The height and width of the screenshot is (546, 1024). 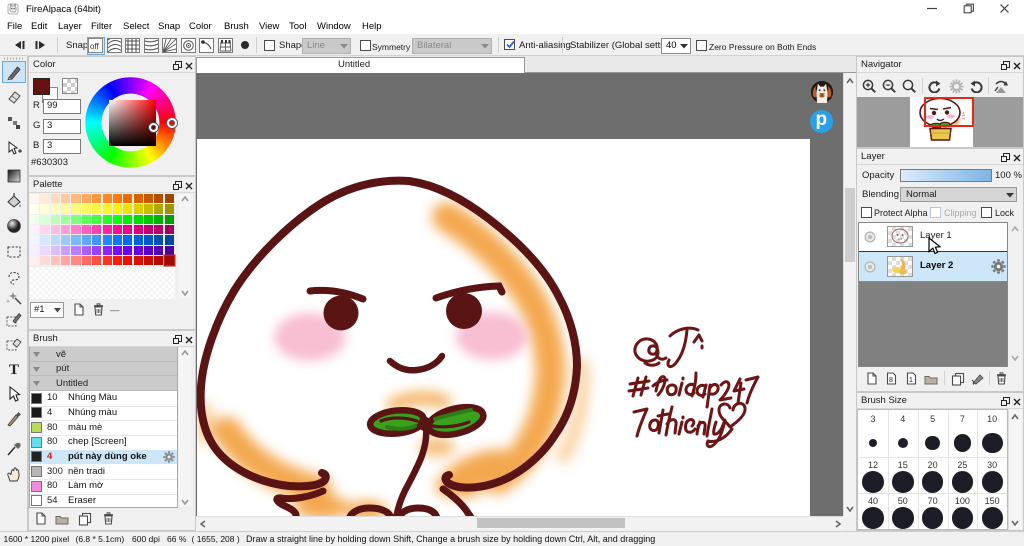 What do you see at coordinates (891, 380) in the screenshot?
I see `svg-text: 8` at bounding box center [891, 380].